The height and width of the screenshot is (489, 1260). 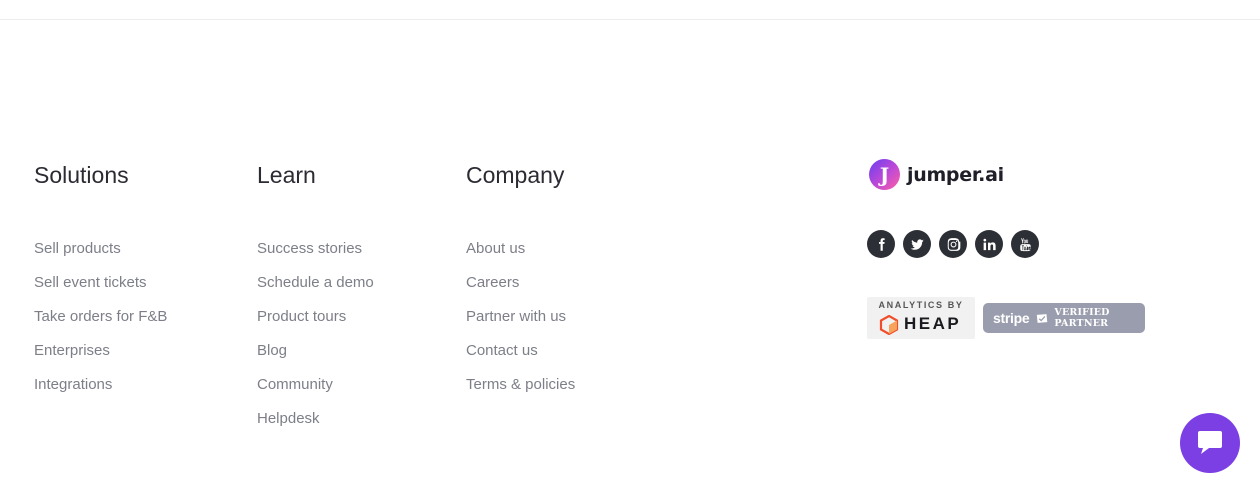 What do you see at coordinates (520, 351) in the screenshot?
I see `link-contact-us: Contact us` at bounding box center [520, 351].